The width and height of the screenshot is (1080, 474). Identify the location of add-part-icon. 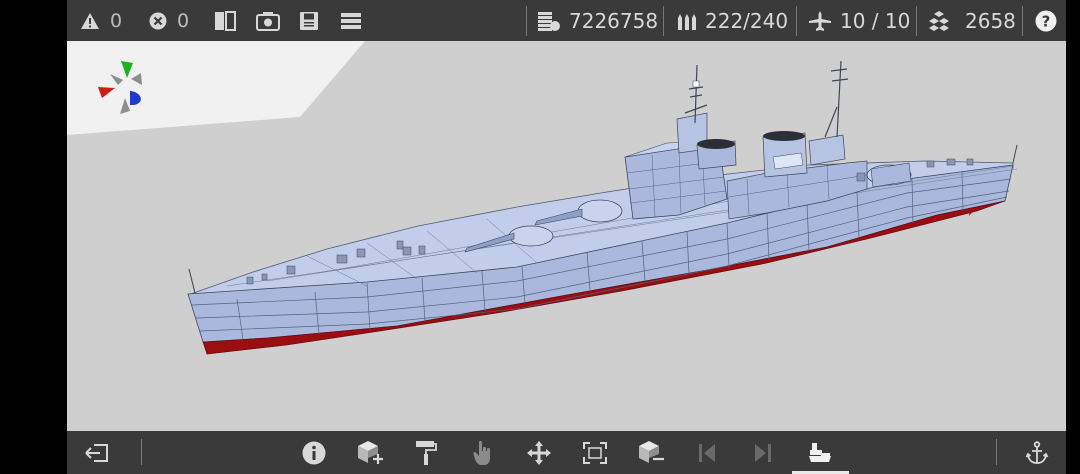
(370, 452).